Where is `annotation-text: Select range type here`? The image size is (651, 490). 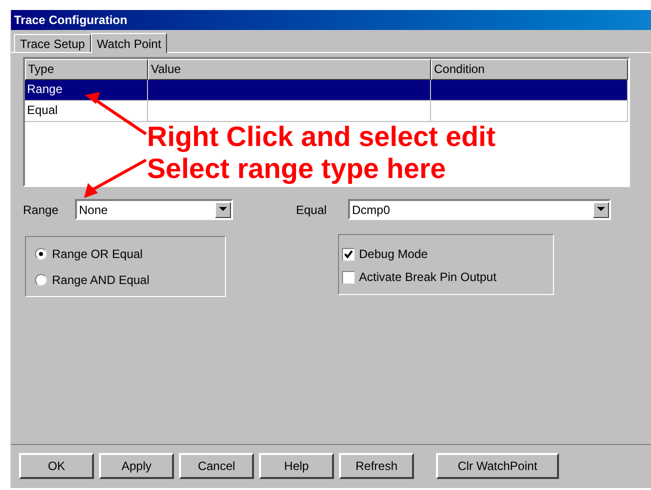
annotation-text: Select range type here is located at coordinates (296, 169).